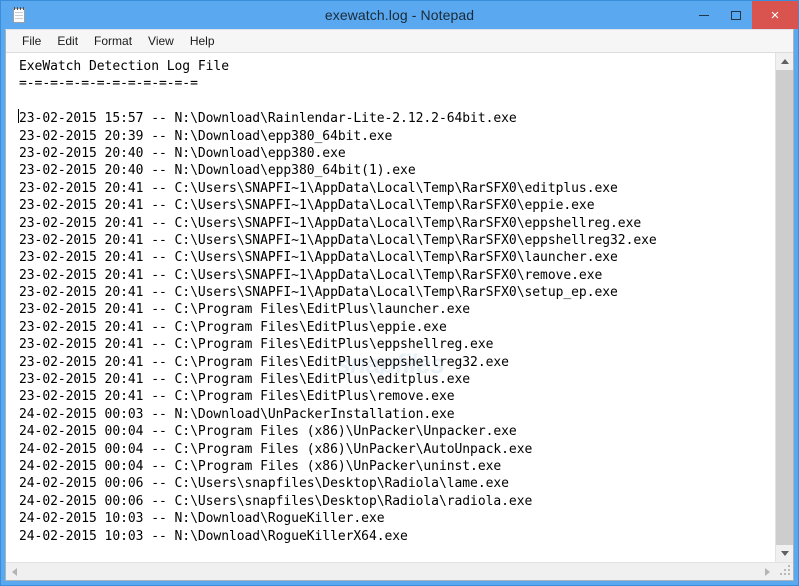  What do you see at coordinates (704, 15) in the screenshot?
I see `minimize-button` at bounding box center [704, 15].